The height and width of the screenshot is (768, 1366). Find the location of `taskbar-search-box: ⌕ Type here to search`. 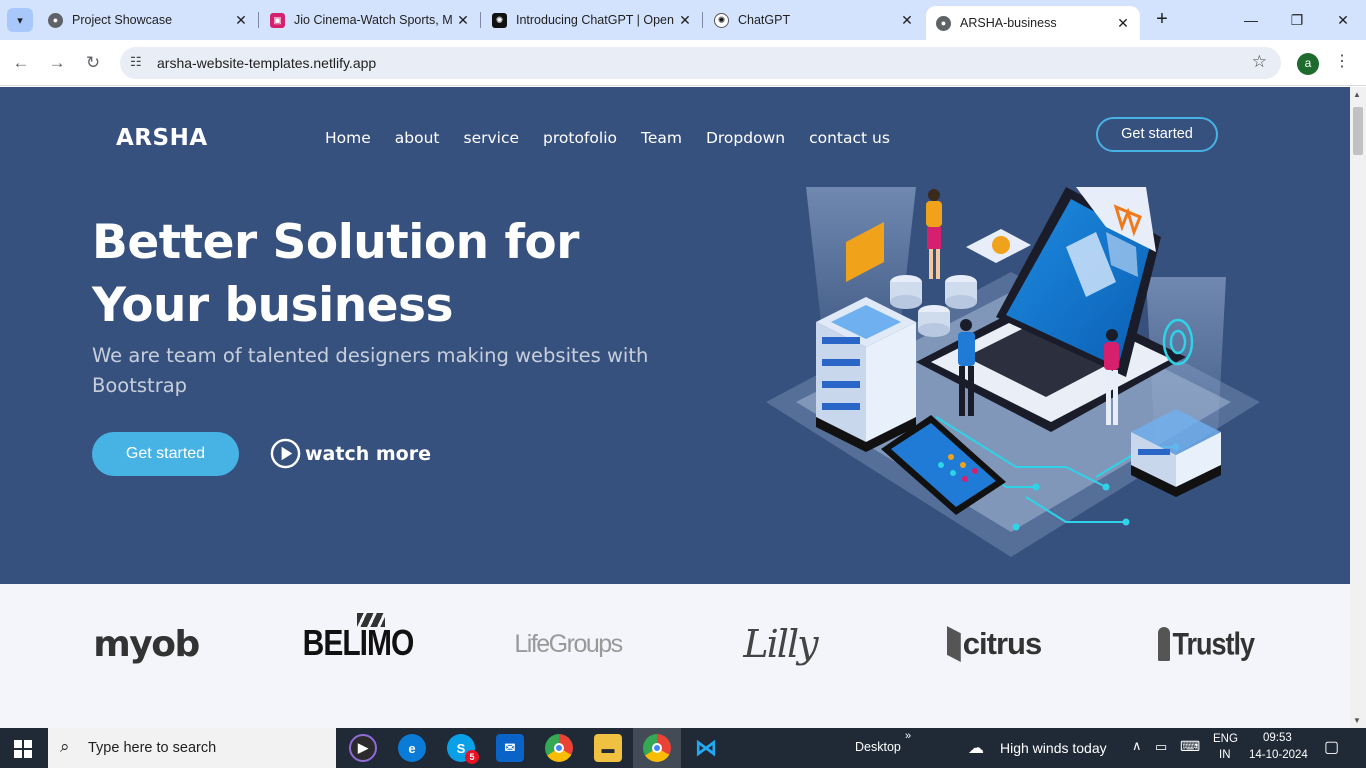

taskbar-search-box: ⌕ Type here to search is located at coordinates (192, 748).